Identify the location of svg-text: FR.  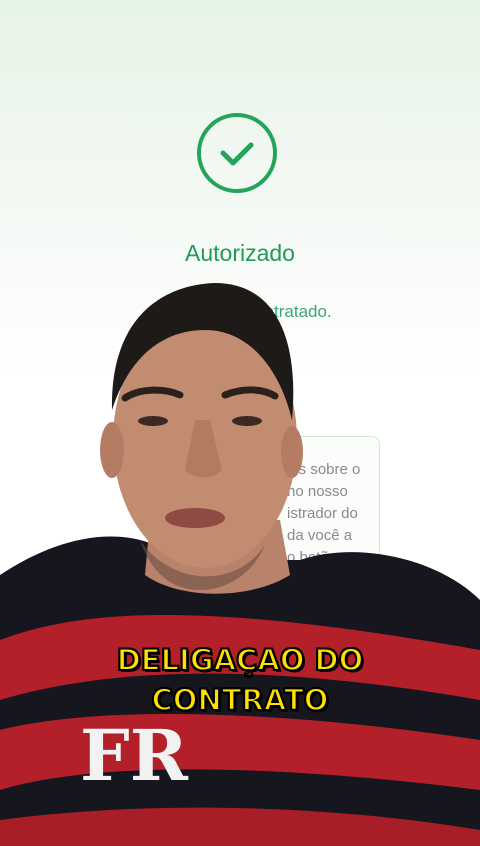
(134, 755).